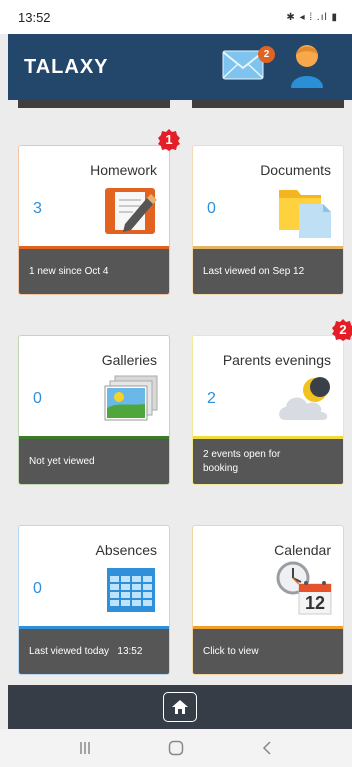 The height and width of the screenshot is (767, 352). What do you see at coordinates (94, 600) in the screenshot?
I see `tile-absences: Absences 0 Last viewed today 13:52` at bounding box center [94, 600].